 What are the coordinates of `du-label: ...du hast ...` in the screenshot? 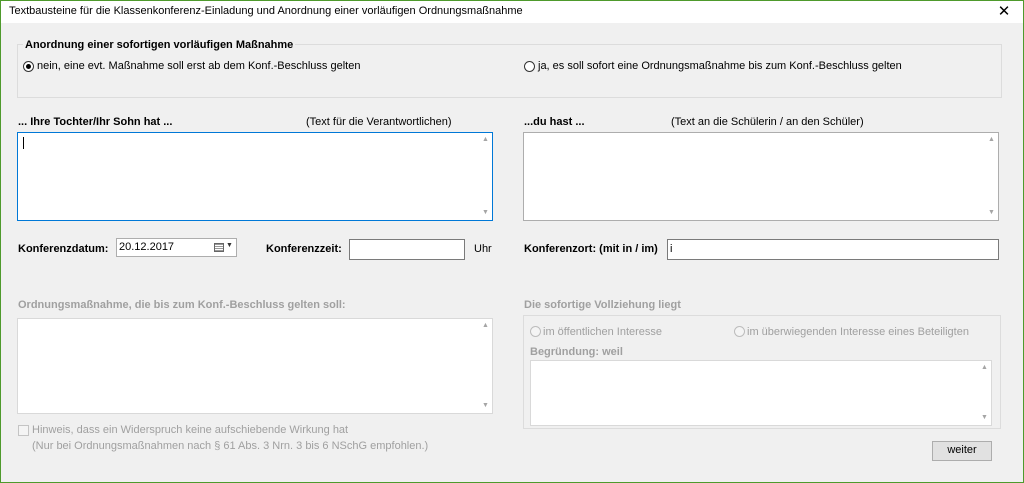 It's located at (554, 122).